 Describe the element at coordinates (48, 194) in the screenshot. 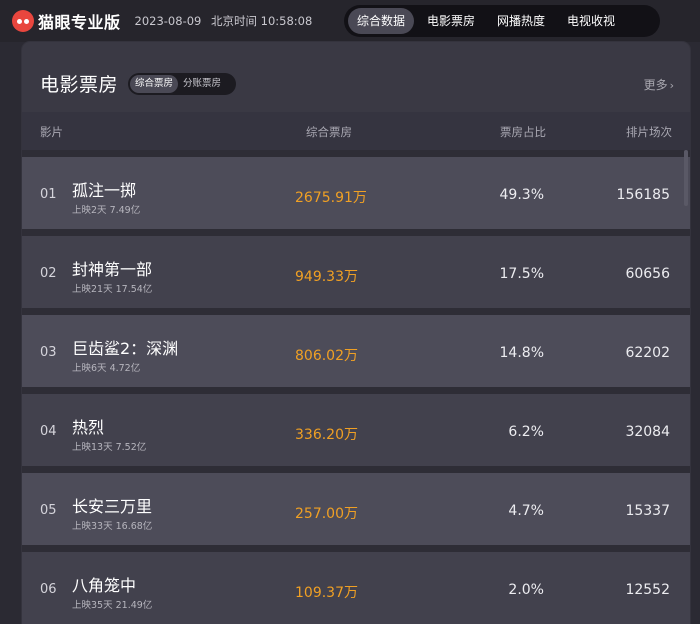

I see `row-rank: 01` at that location.